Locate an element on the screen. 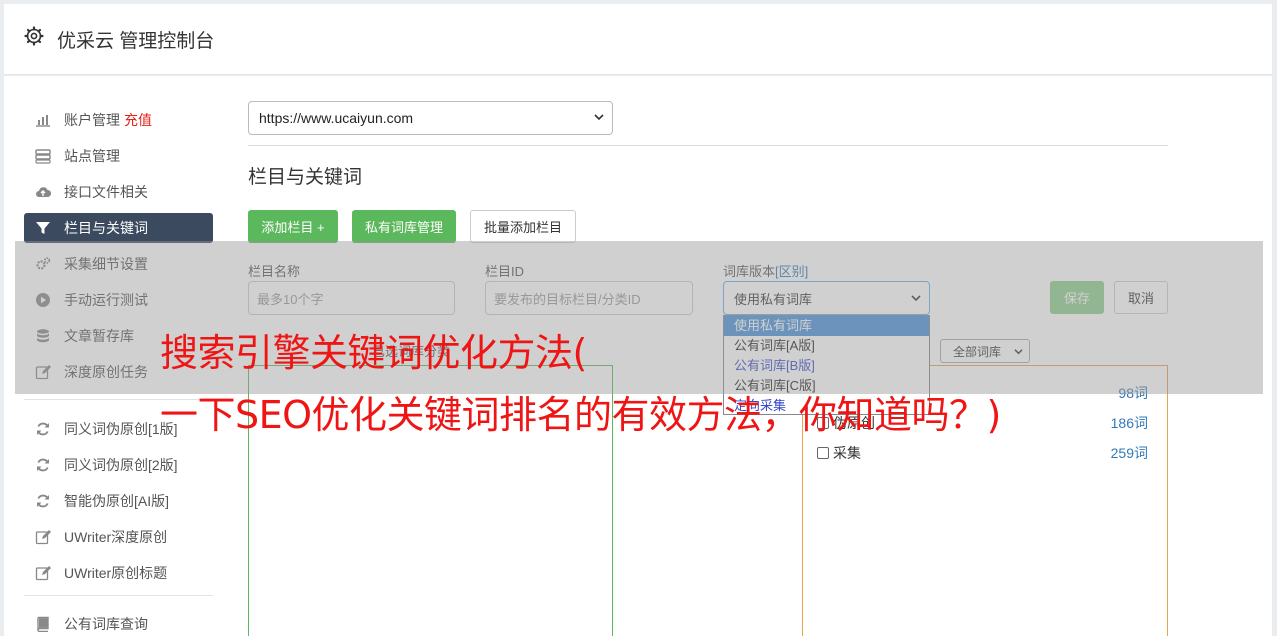 Image resolution: width=1277 pixels, height=636 pixels. category-row: 采集 is located at coordinates (839, 453).